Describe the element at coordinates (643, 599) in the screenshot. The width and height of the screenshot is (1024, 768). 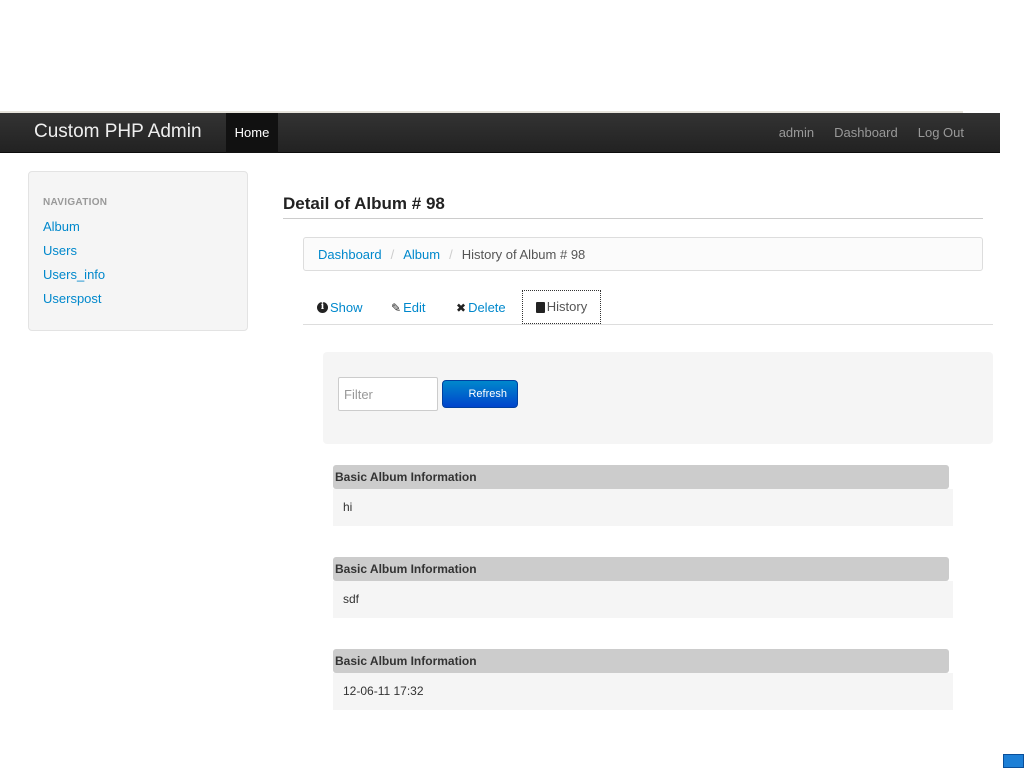
I see `history-entry-value: sdf` at that location.